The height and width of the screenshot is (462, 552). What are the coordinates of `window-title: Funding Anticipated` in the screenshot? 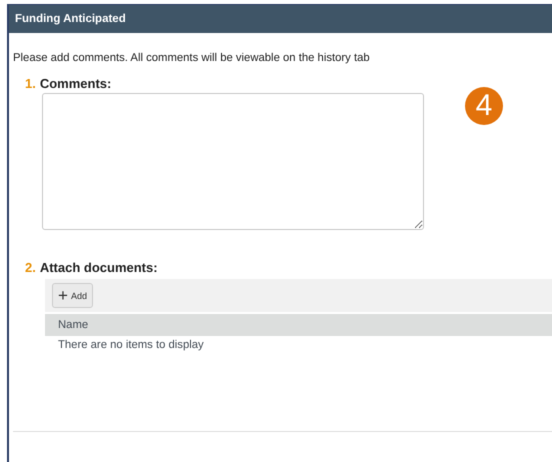 It's located at (70, 19).